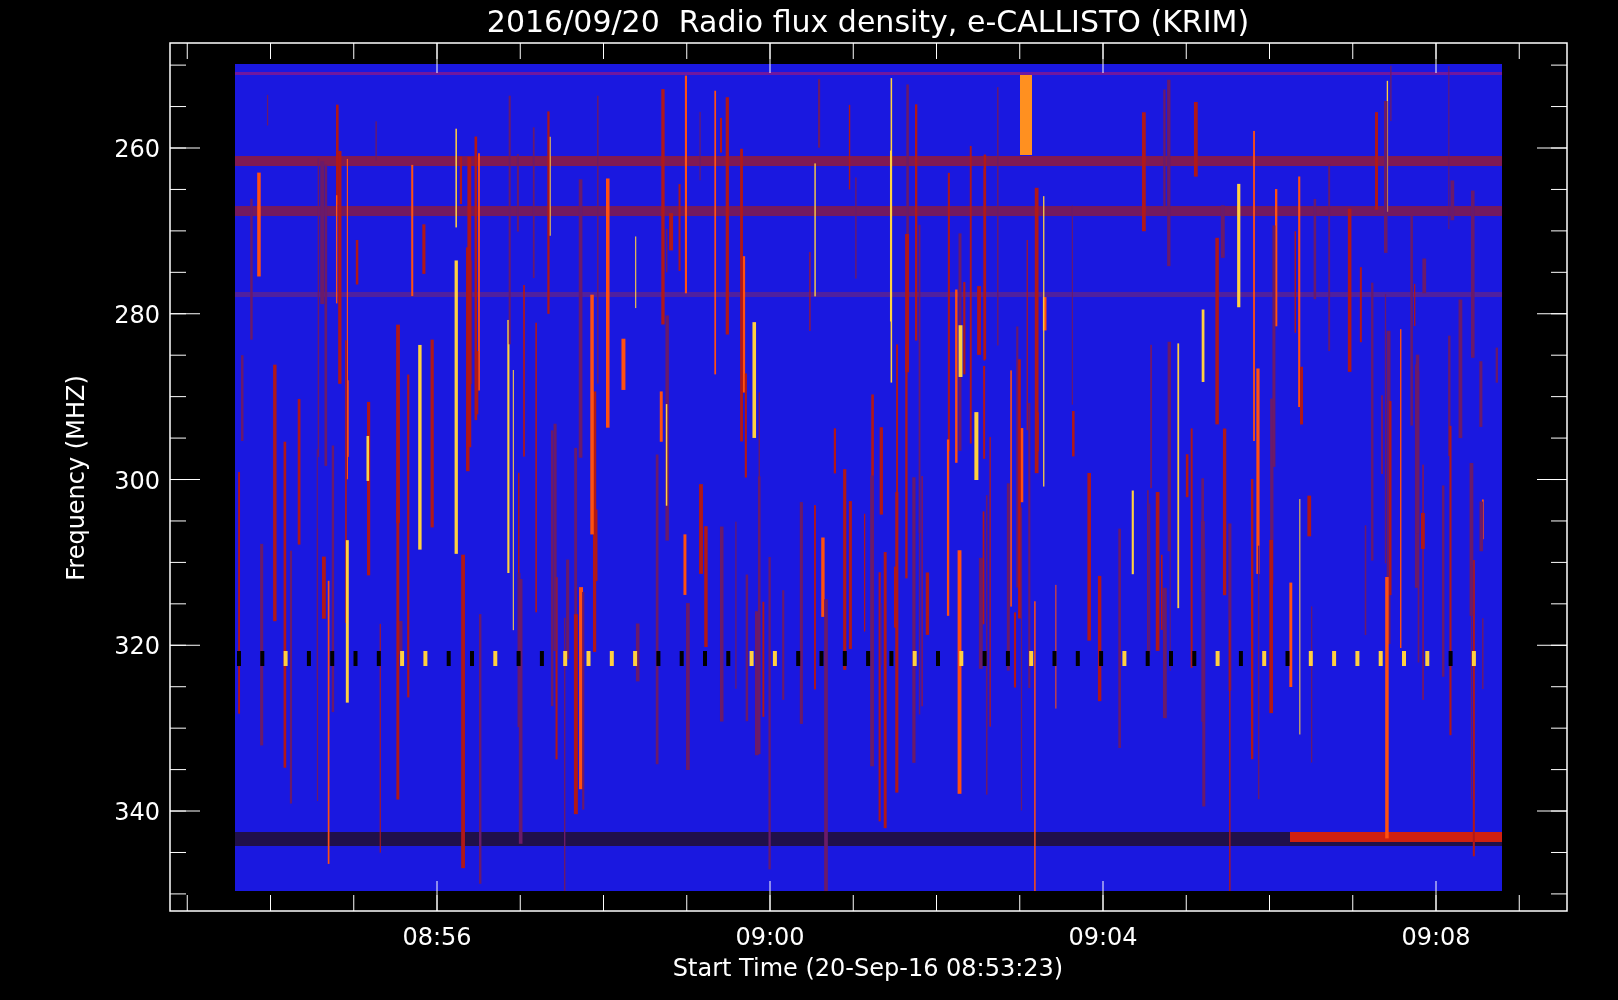 This screenshot has width=1618, height=1000. Describe the element at coordinates (1436, 937) in the screenshot. I see `x-tick-label: 09:08` at that location.